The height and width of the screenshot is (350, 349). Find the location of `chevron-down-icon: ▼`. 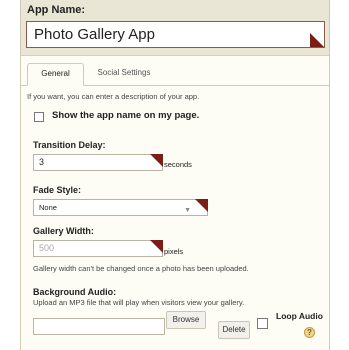

chevron-down-icon: ▼ is located at coordinates (187, 210).